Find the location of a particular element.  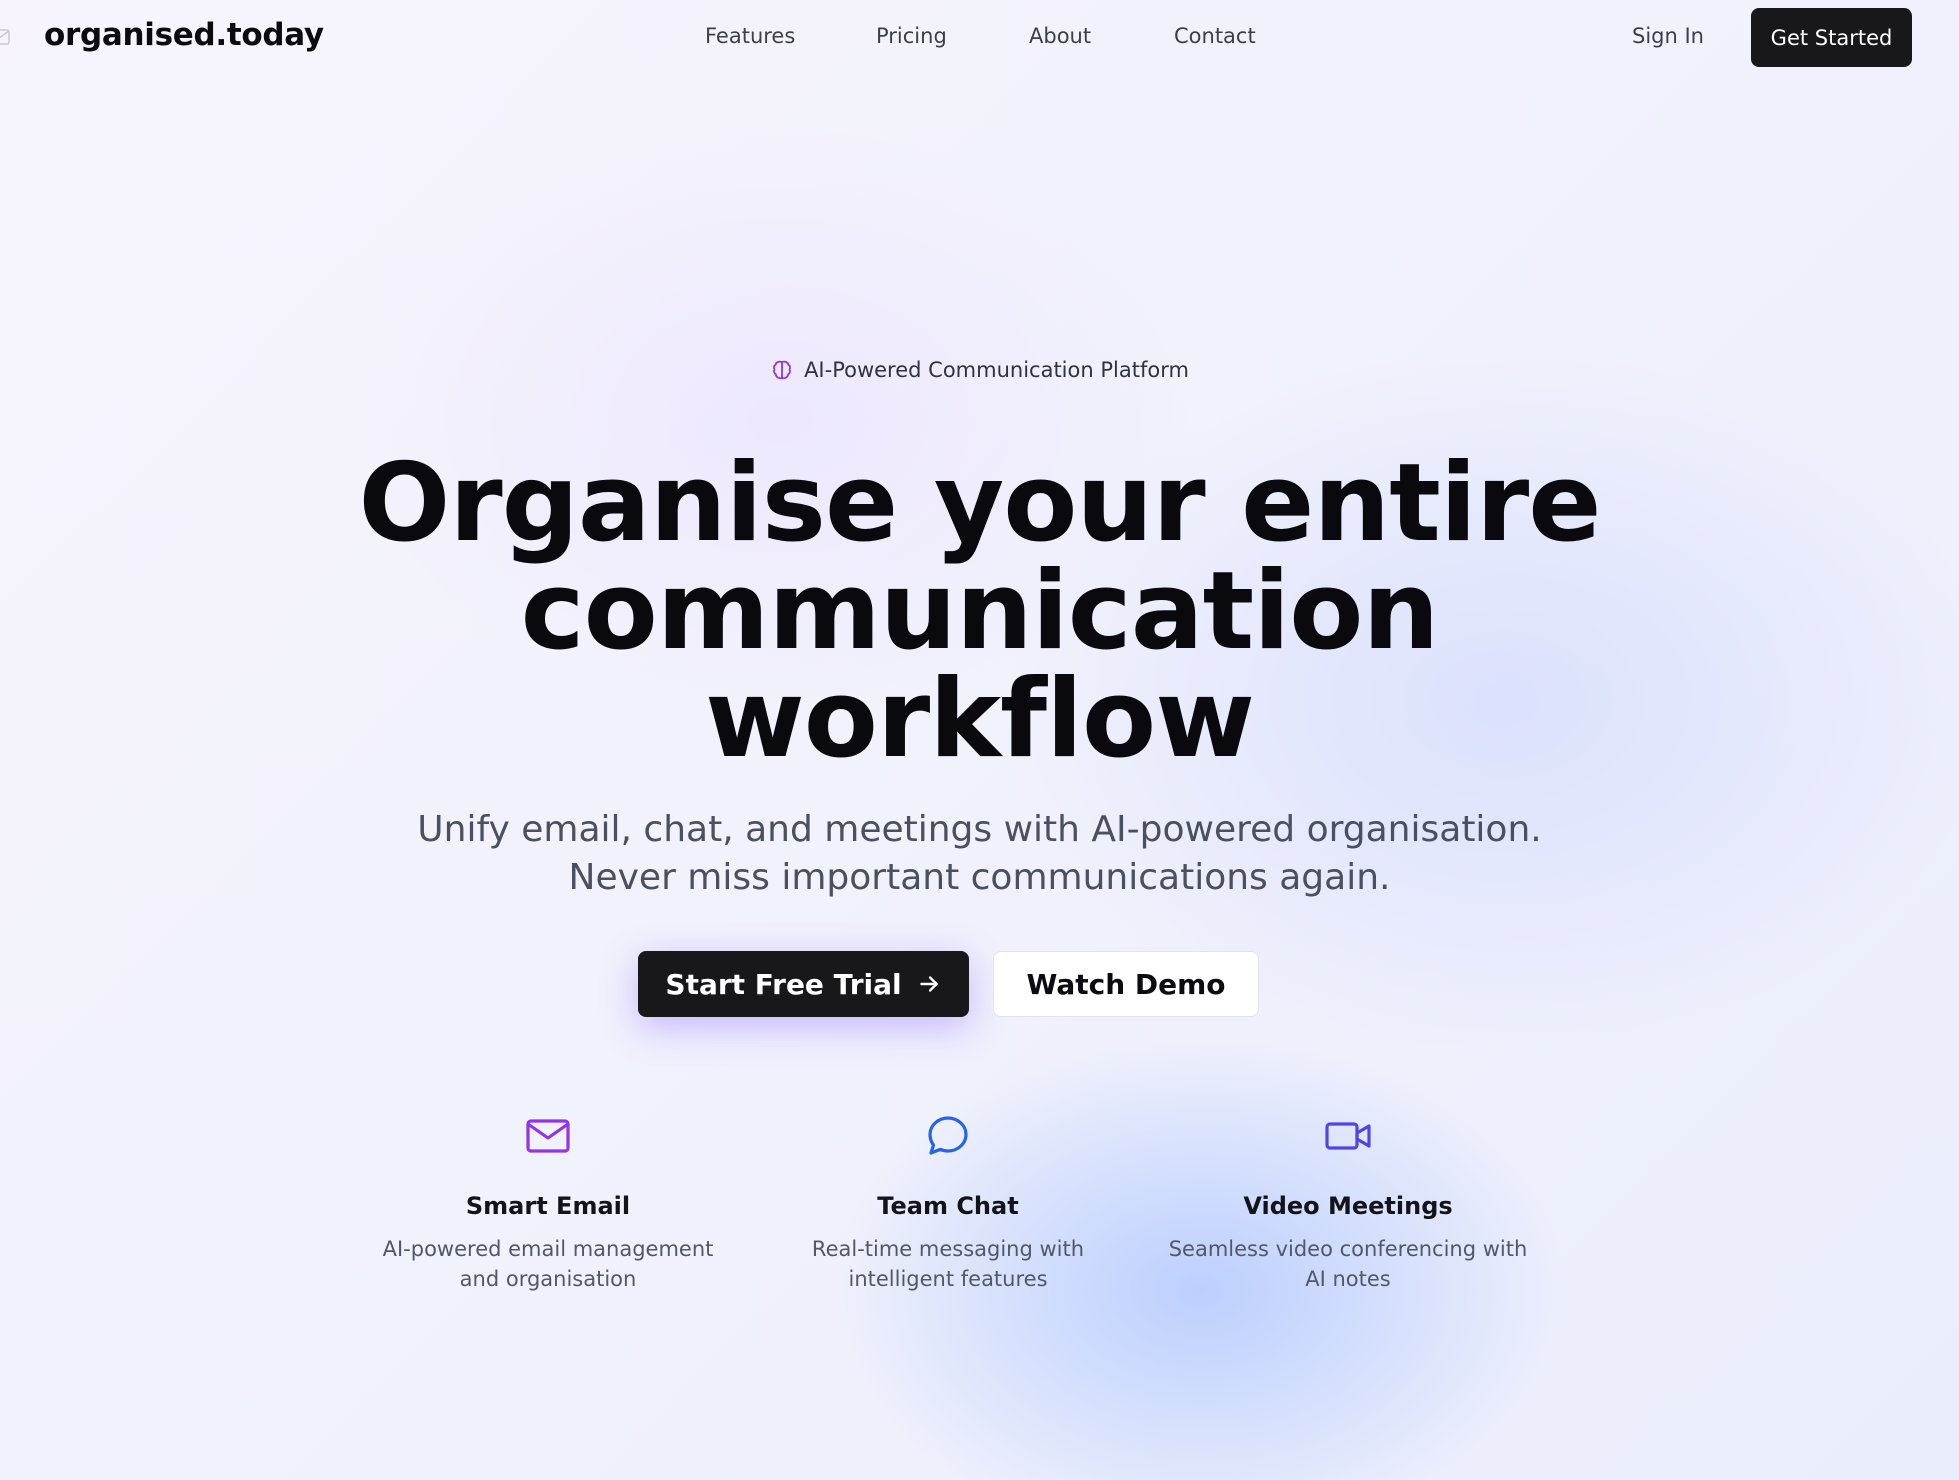

headline-line: communication is located at coordinates (980, 611).